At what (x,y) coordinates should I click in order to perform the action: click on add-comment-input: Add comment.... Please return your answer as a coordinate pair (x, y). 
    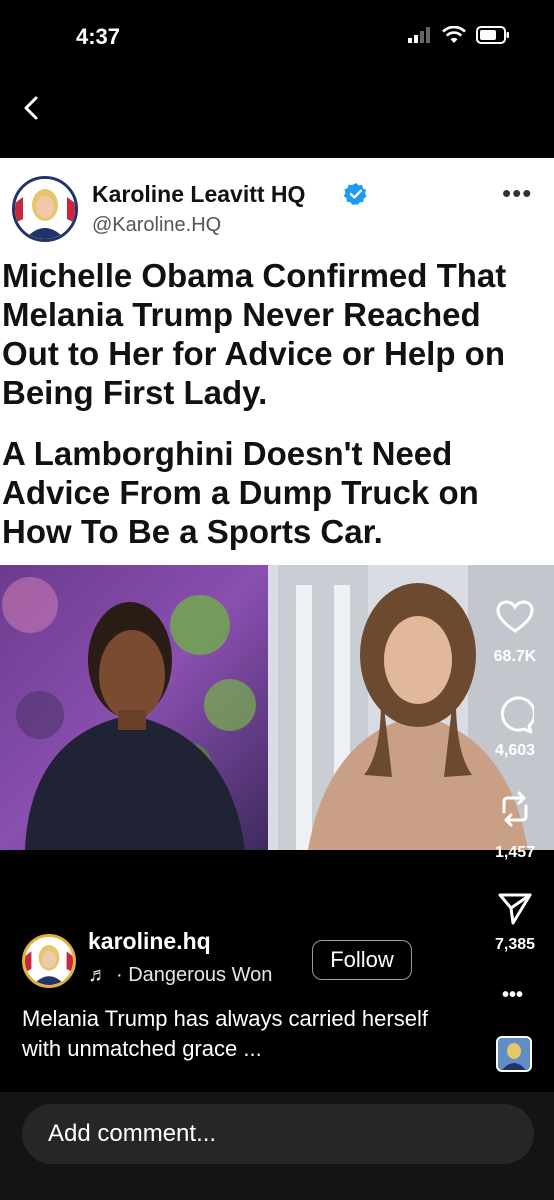
    Looking at the image, I should click on (278, 1134).